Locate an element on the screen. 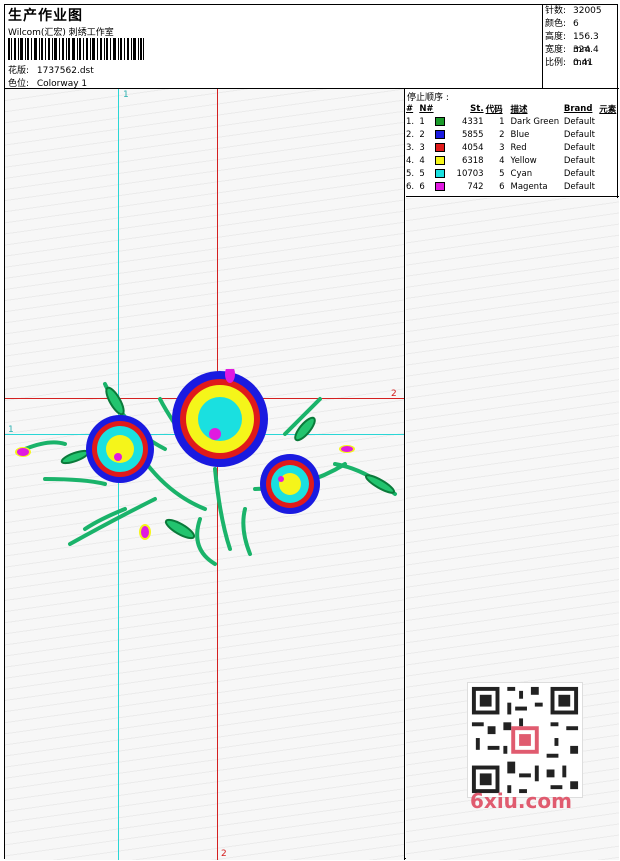 The image size is (620, 861). table-header-row: # N# St. 代码 描述 Brand 元素 is located at coordinates (512, 109).